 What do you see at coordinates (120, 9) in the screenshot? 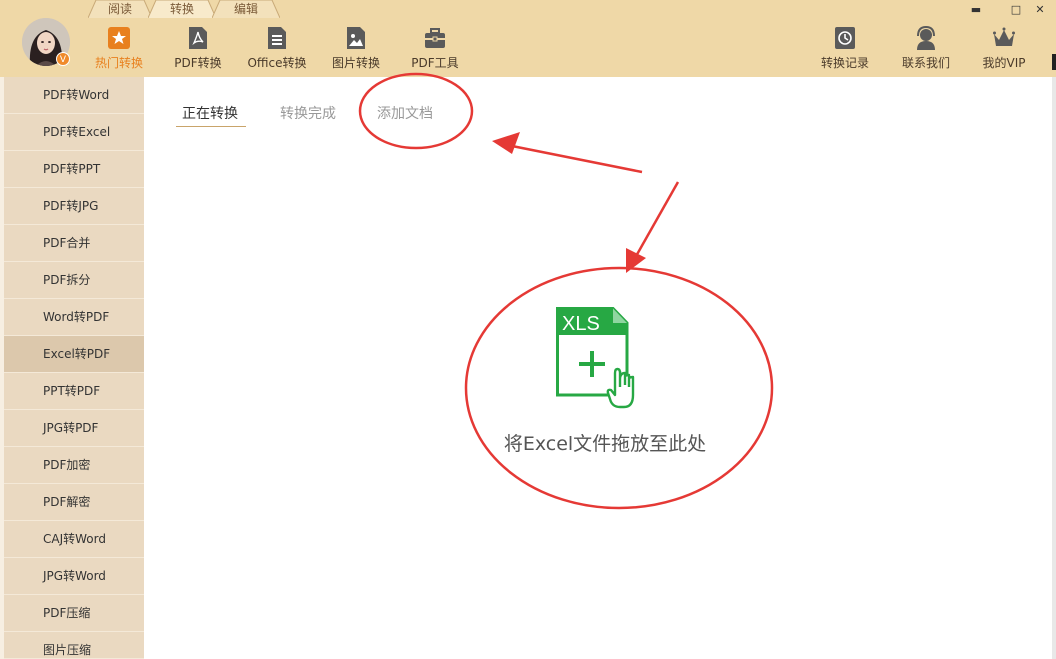
I see `menu-tab-read: 阅读` at bounding box center [120, 9].